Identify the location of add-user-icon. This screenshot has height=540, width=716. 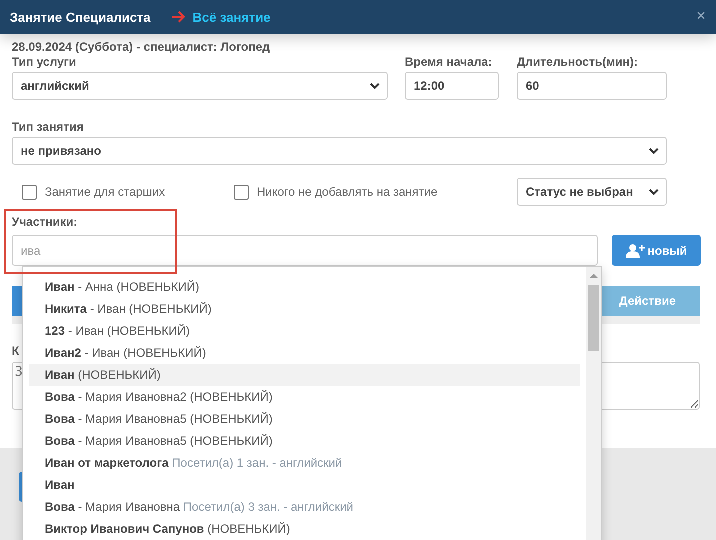
(636, 251).